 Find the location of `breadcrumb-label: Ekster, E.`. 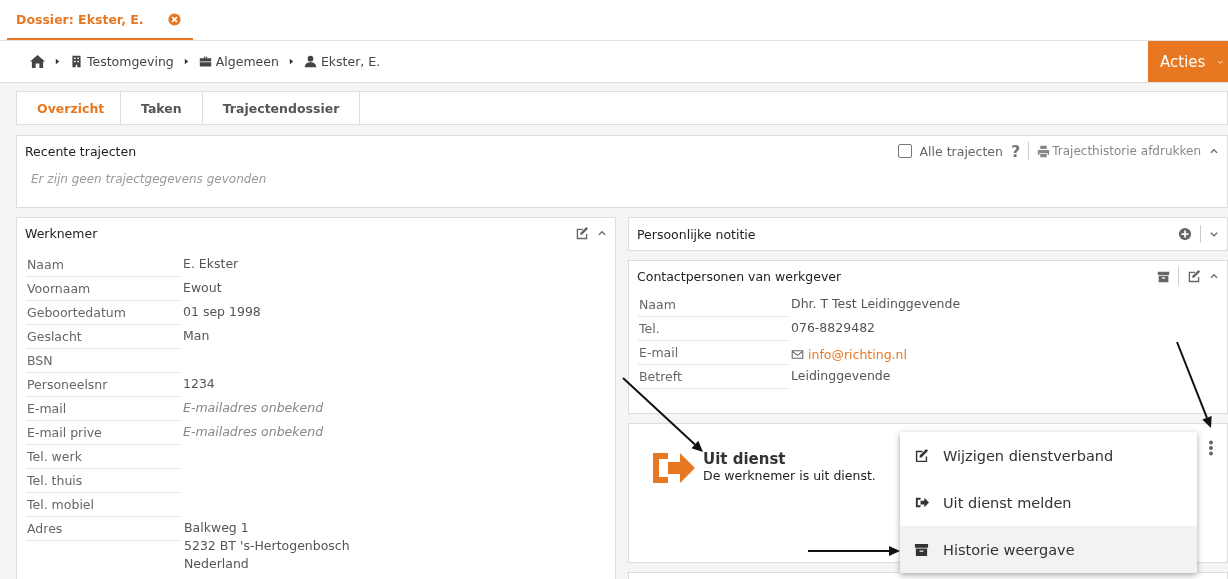

breadcrumb-label: Ekster, E. is located at coordinates (350, 61).